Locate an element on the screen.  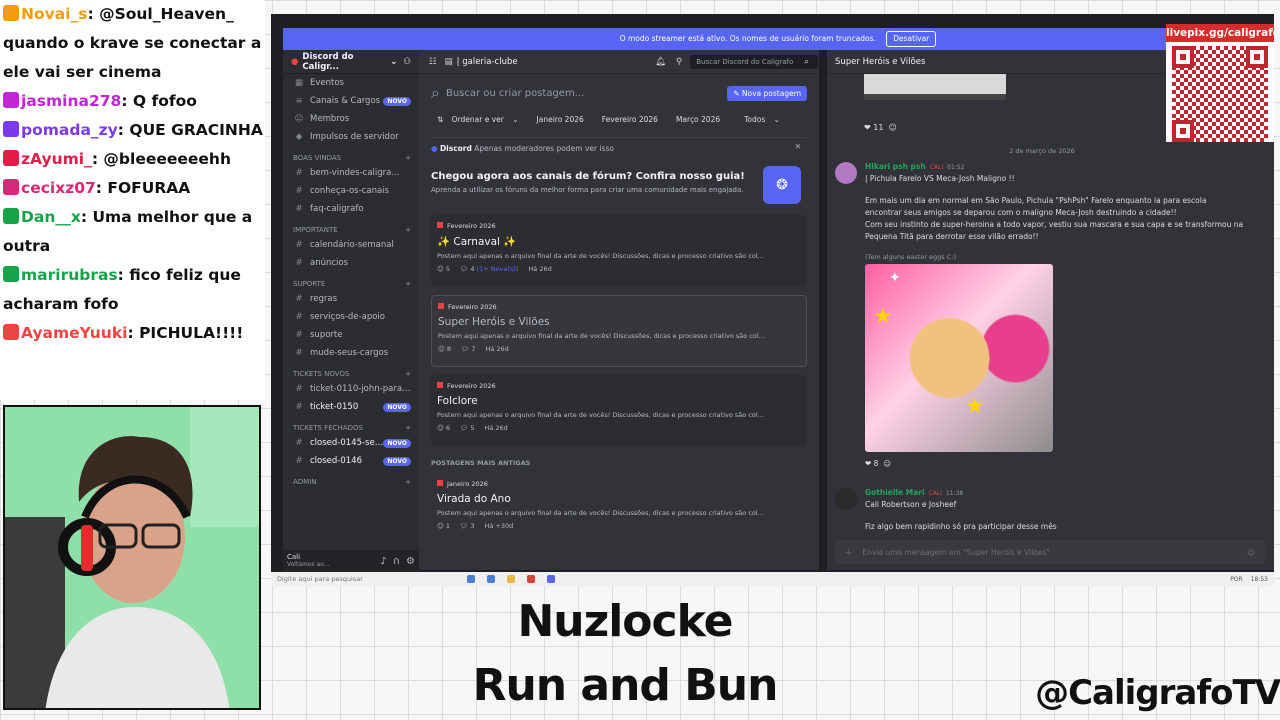
sidebar-item: ▦ Eventos is located at coordinates (351, 83).